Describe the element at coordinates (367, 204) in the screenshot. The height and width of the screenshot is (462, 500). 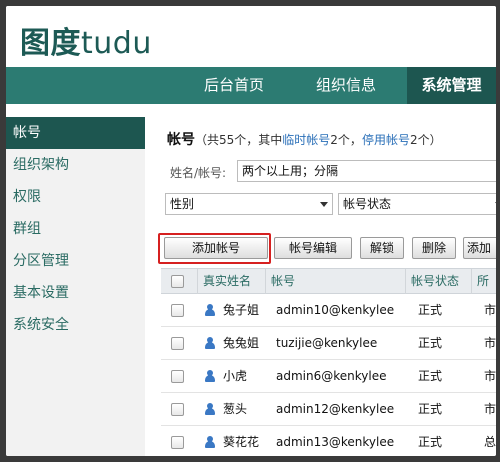
I see `status-select-value: 帐号状态` at that location.